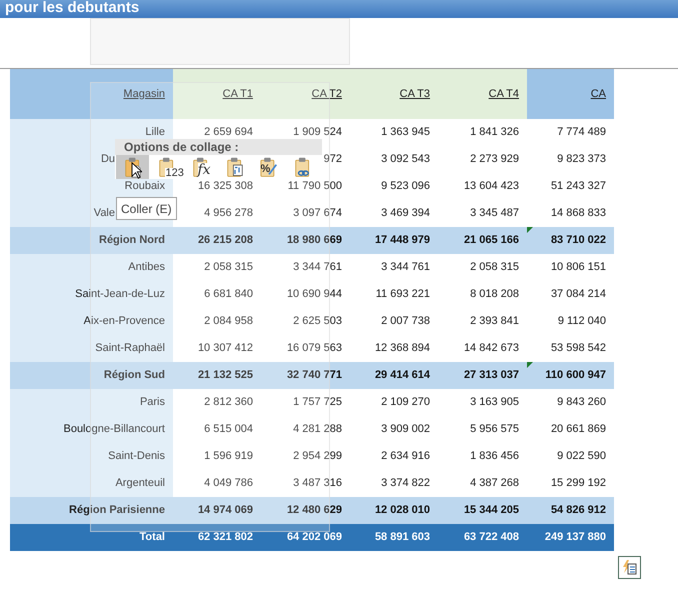  What do you see at coordinates (91, 483) in the screenshot?
I see `table-cell: Argenteuil` at bounding box center [91, 483].